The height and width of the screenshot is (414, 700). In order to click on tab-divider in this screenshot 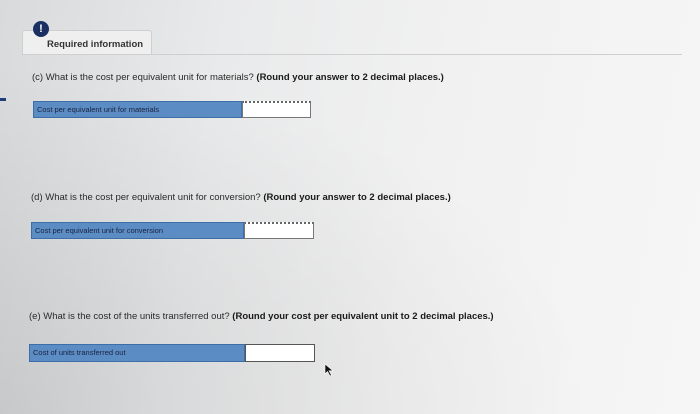, I will do `click(352, 54)`.